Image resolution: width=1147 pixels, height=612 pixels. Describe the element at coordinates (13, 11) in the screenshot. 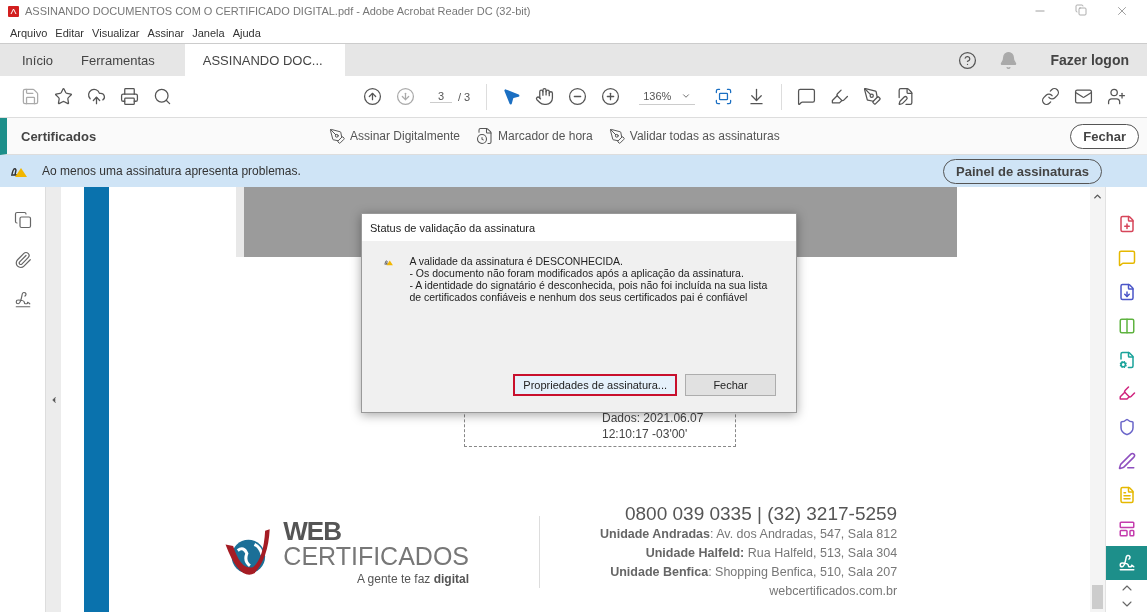

I see `pdf-app-icon` at that location.